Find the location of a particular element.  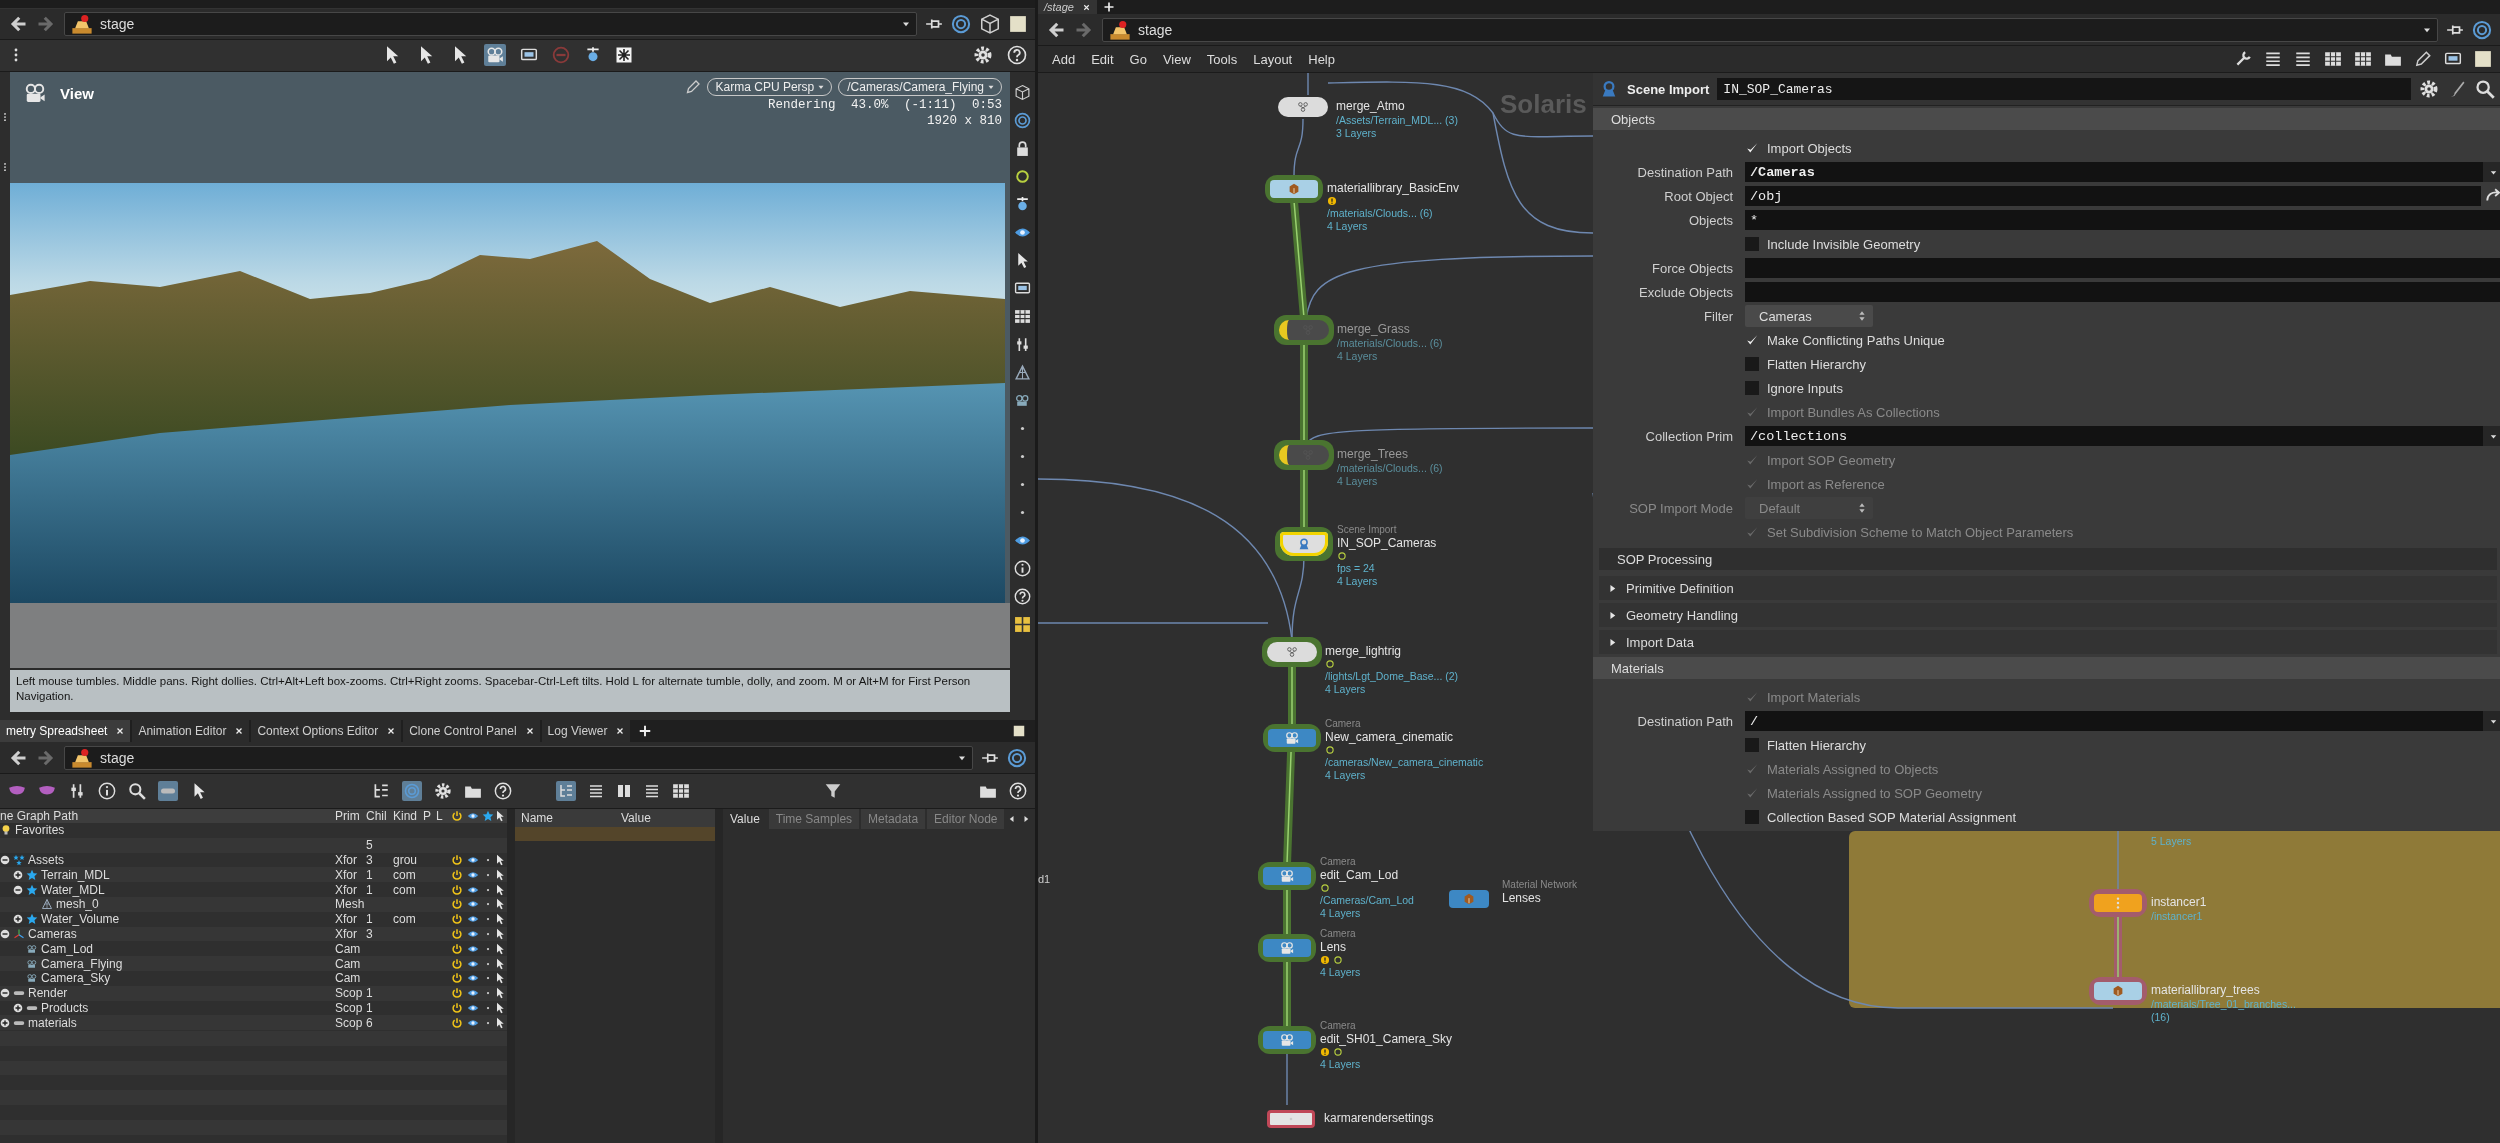

render-status: Rendering 43.0% (-1:11) 0:53 is located at coordinates (884, 105).